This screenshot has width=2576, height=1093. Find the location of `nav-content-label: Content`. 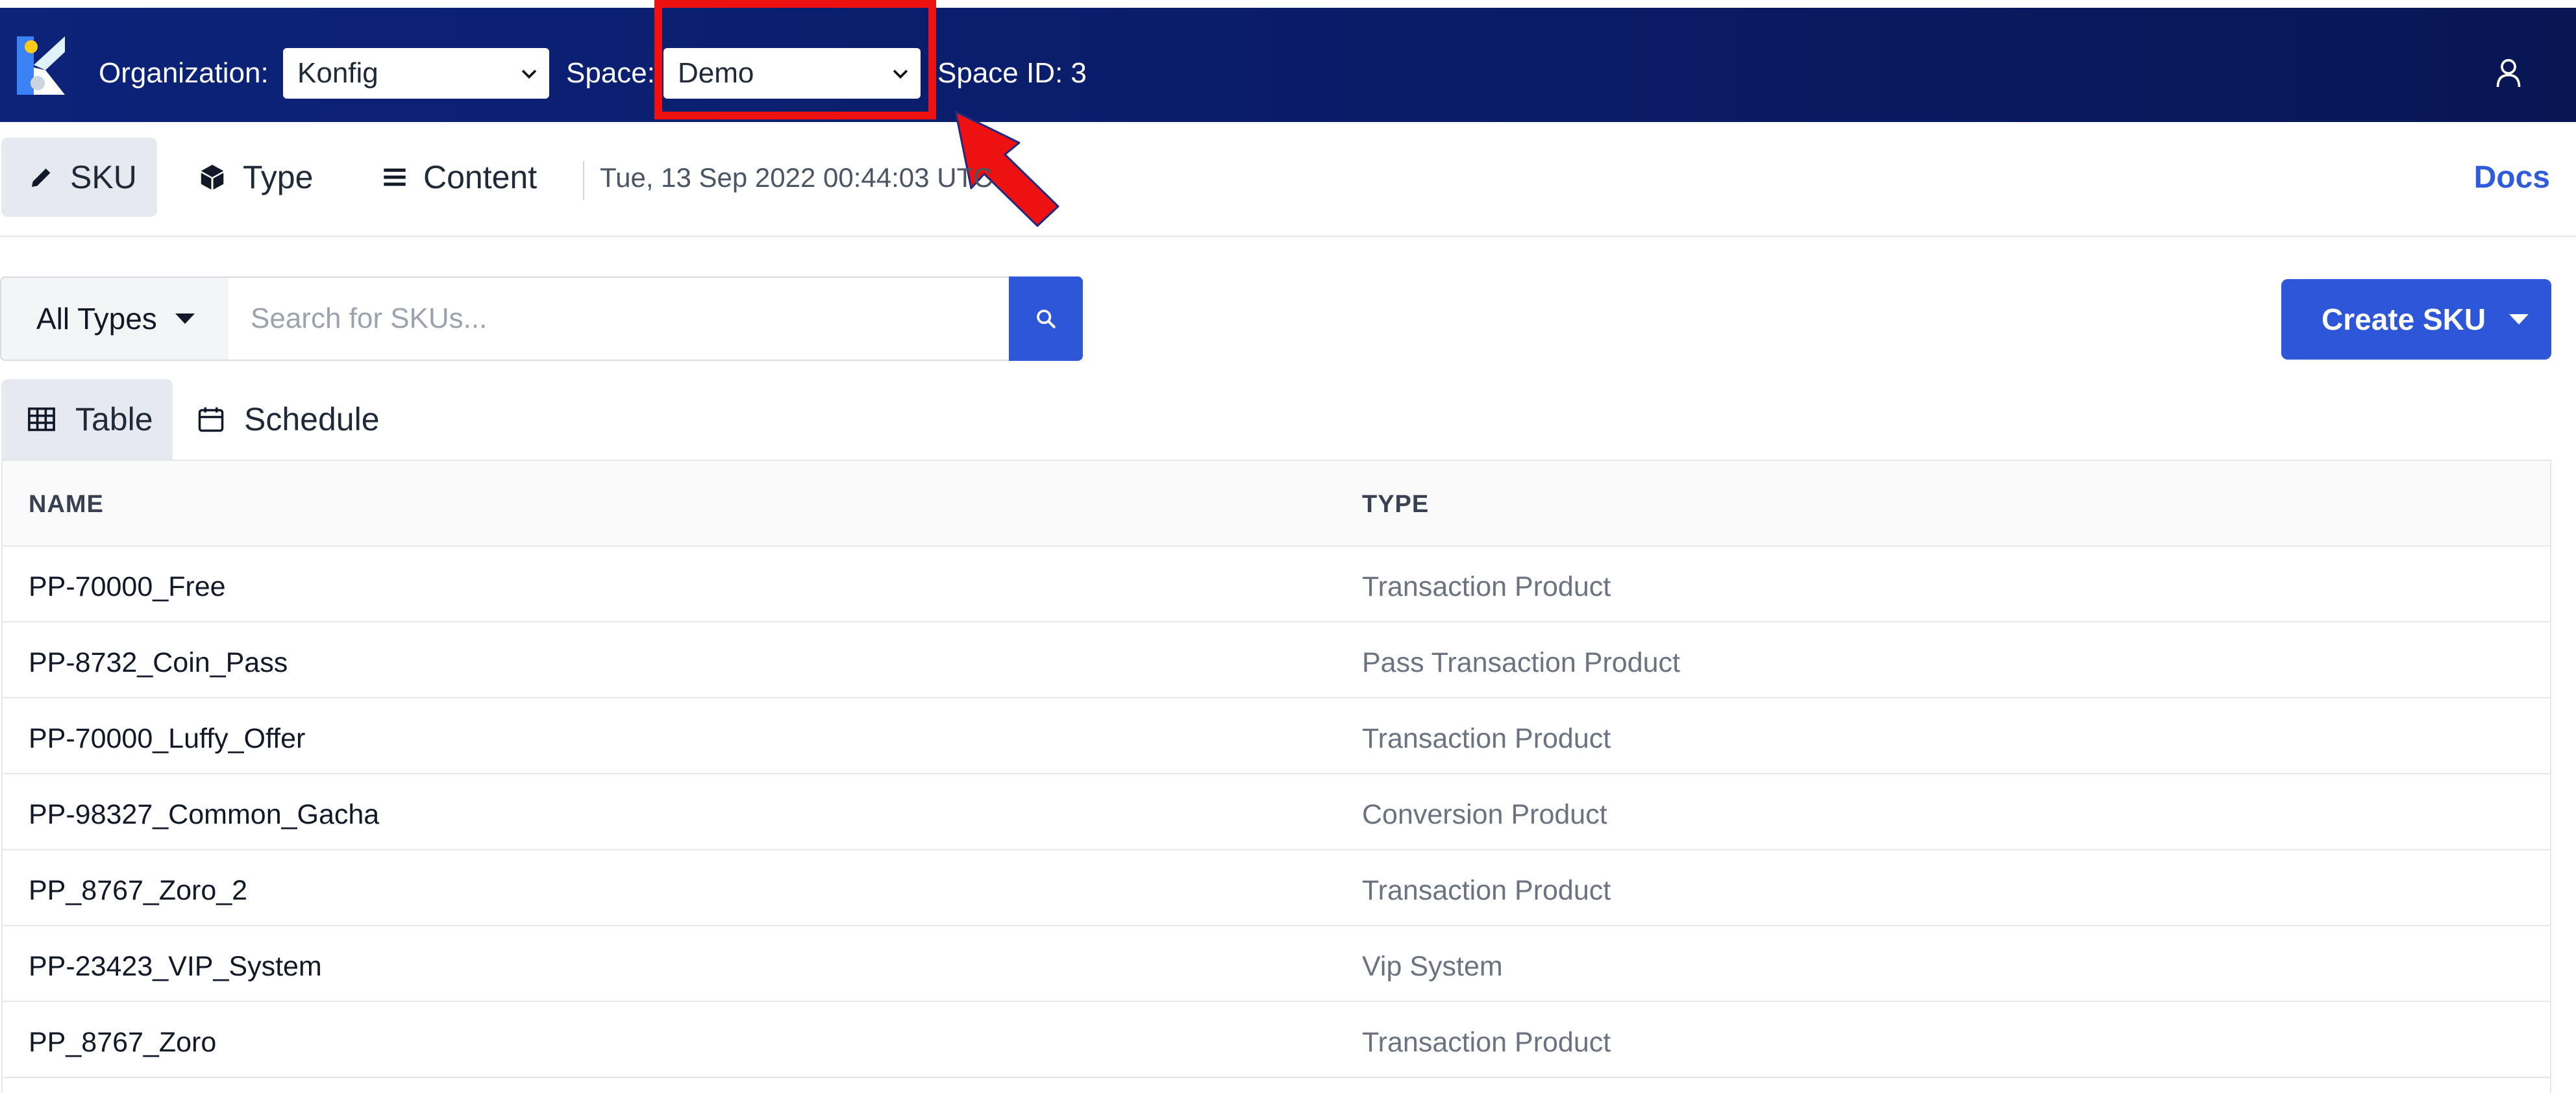

nav-content-label: Content is located at coordinates (480, 177).